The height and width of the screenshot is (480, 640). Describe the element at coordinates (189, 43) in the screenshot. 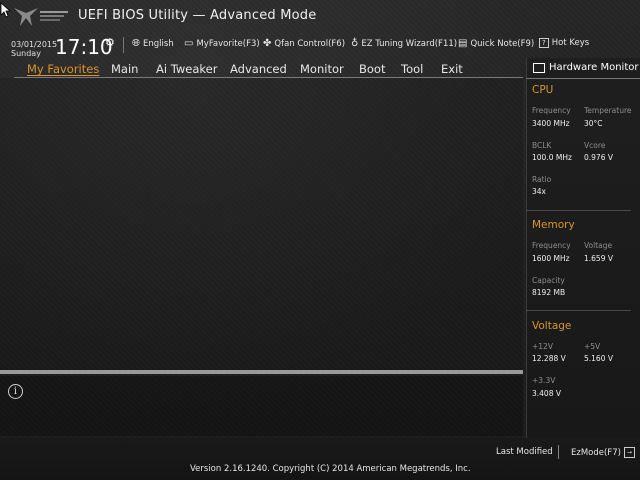

I see `favorite-icon: ▭` at that location.